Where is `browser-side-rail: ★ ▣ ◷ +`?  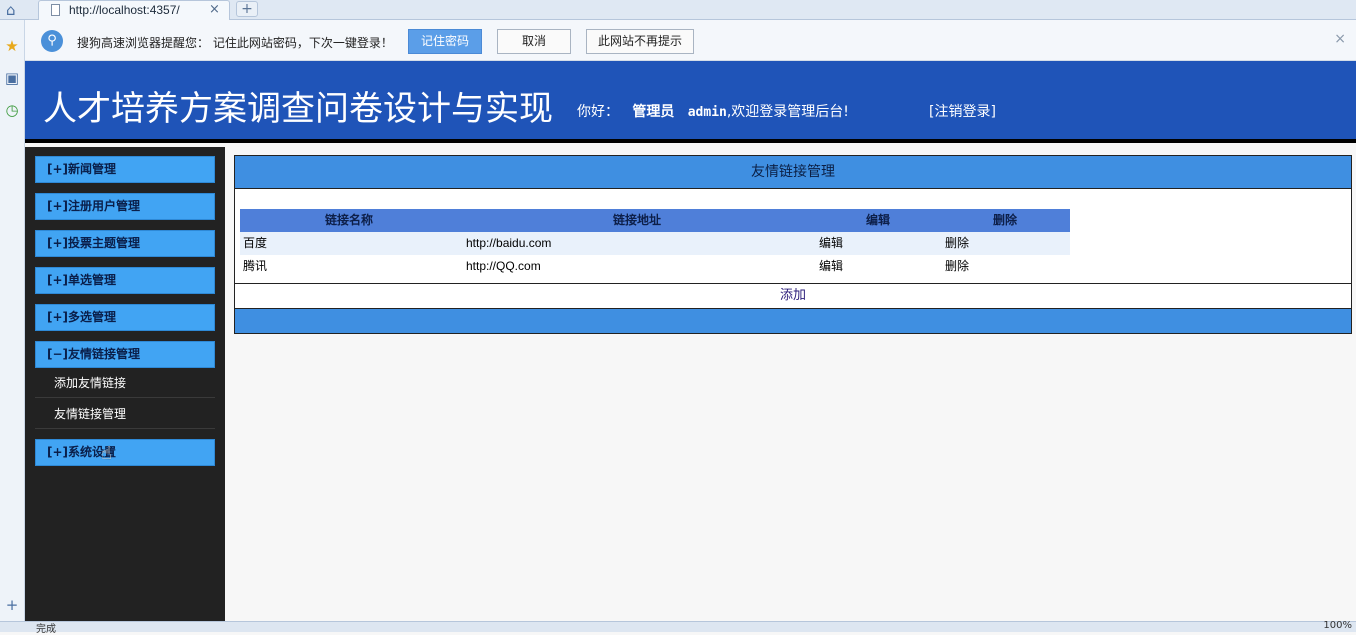 browser-side-rail: ★ ▣ ◷ + is located at coordinates (12, 320).